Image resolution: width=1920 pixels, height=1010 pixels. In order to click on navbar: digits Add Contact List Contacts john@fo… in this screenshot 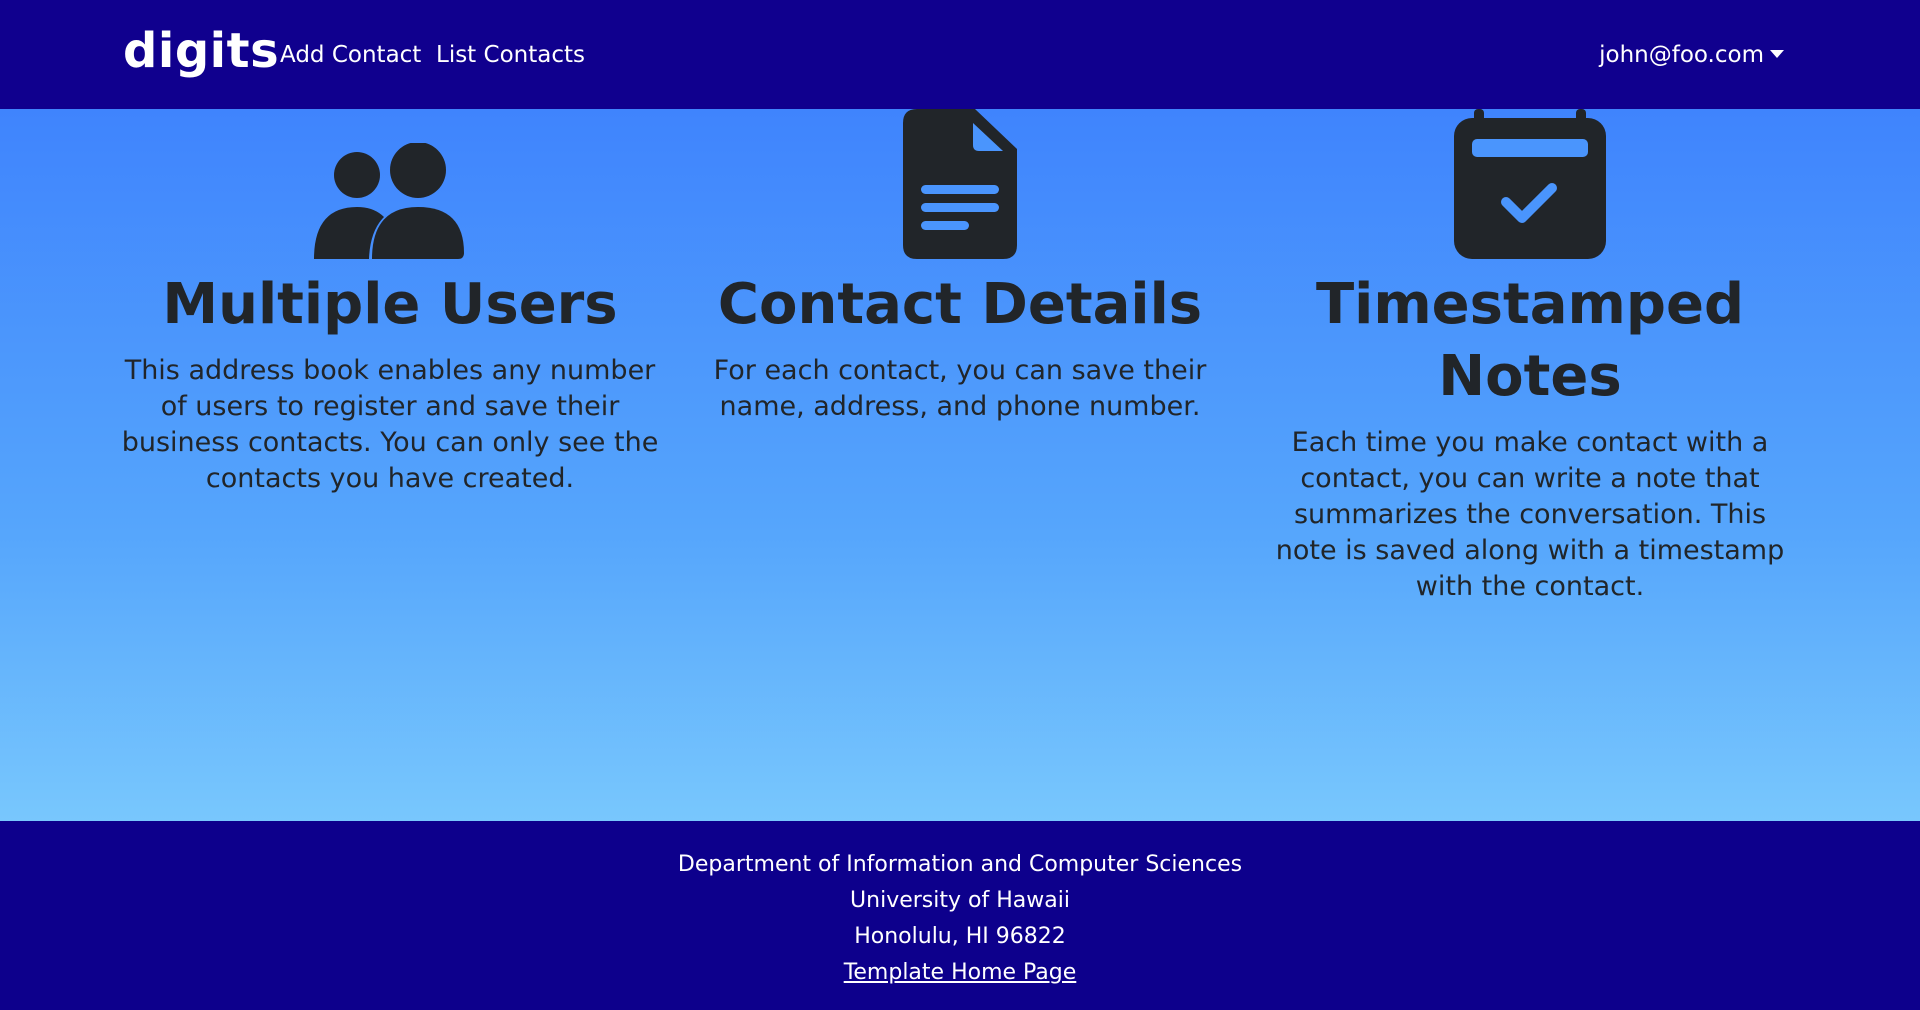, I will do `click(960, 54)`.